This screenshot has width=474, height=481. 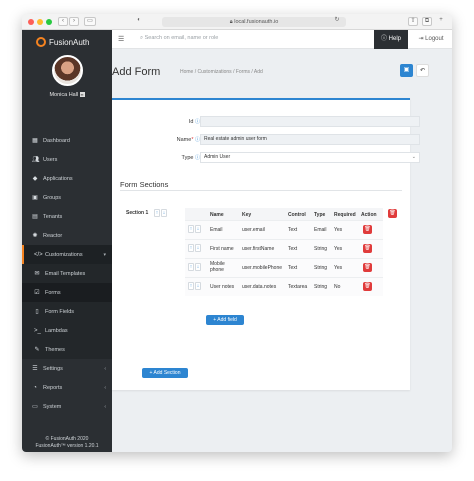 What do you see at coordinates (310, 121) in the screenshot?
I see `id-field` at bounding box center [310, 121].